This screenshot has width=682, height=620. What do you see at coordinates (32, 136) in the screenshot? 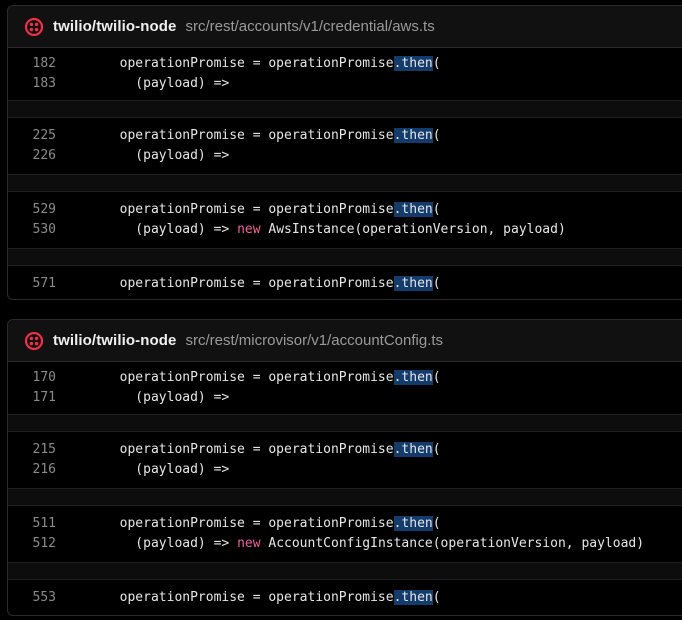
I see `line-number: 225` at bounding box center [32, 136].